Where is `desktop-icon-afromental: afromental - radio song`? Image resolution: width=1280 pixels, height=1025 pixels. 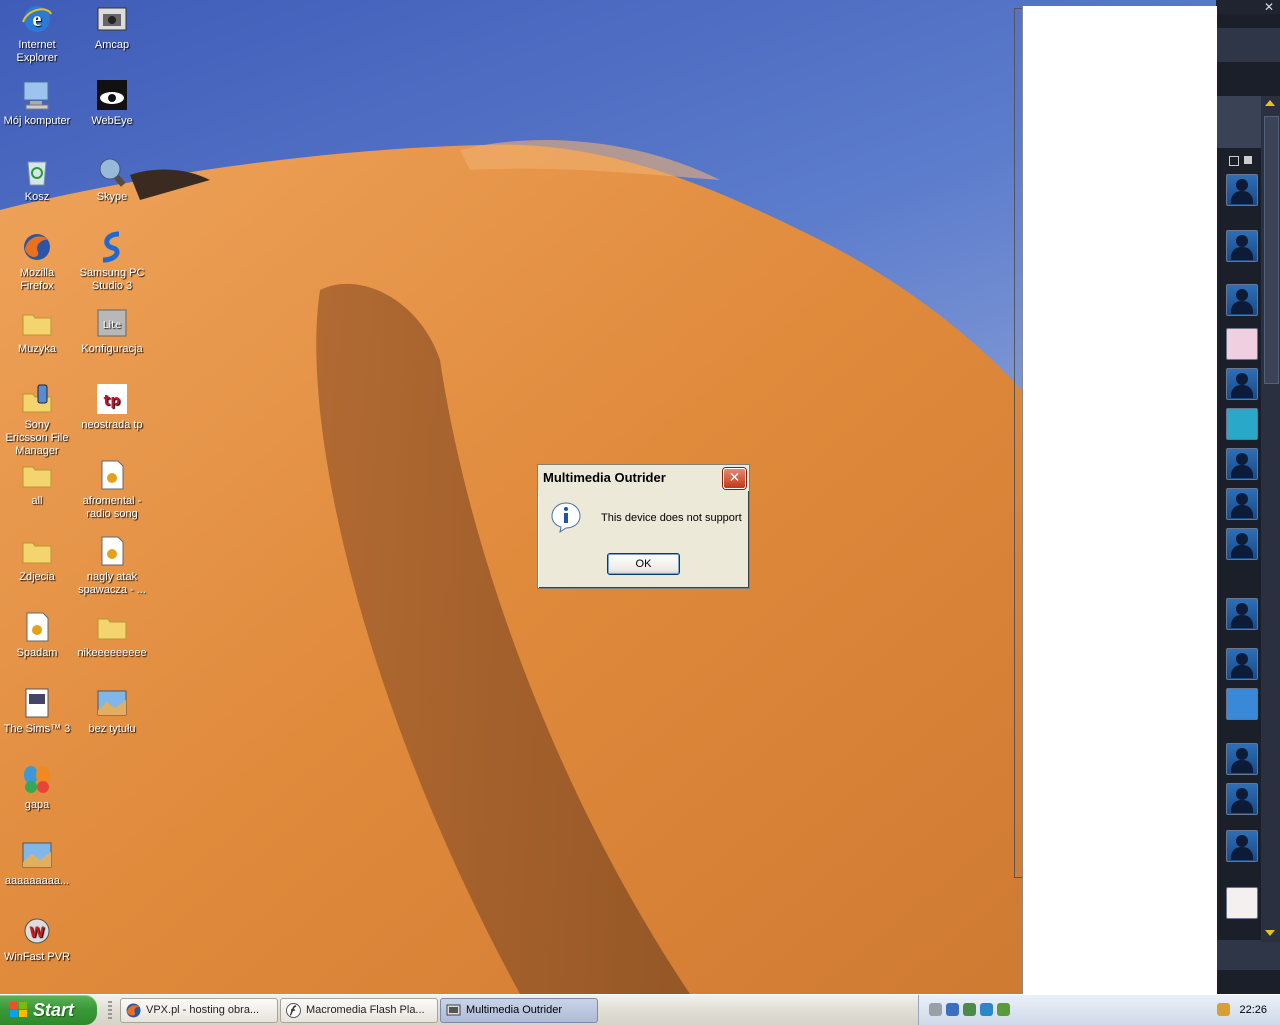
desktop-icon-afromental: afromental - radio song is located at coordinates (112, 489).